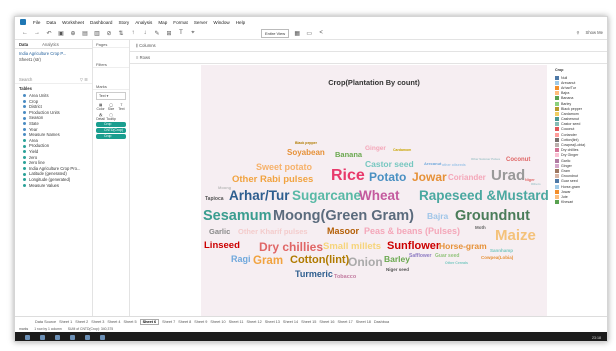 This screenshot has height=351, width=616. What do you see at coordinates (272, 322) in the screenshot?
I see `sheet-tab: Sheet 13` at bounding box center [272, 322].